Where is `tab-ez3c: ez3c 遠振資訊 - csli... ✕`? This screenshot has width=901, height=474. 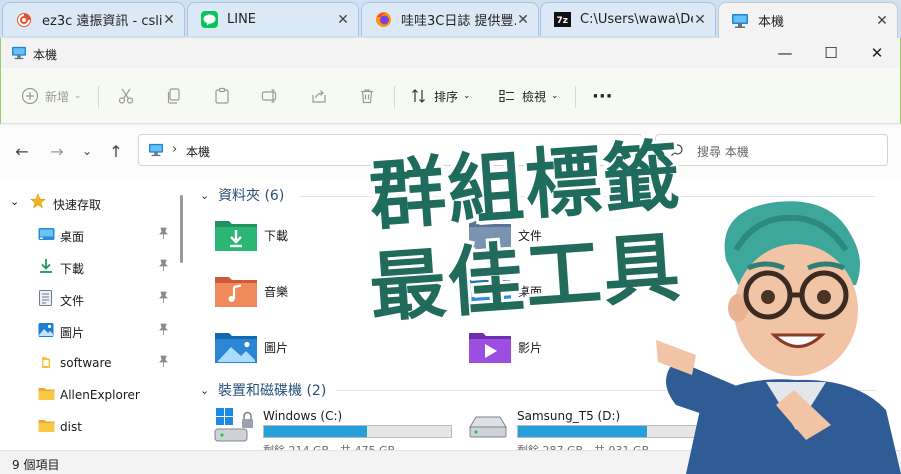
tab-ez3c: ez3c 遠振資訊 - csli... ✕ is located at coordinates (93, 19).